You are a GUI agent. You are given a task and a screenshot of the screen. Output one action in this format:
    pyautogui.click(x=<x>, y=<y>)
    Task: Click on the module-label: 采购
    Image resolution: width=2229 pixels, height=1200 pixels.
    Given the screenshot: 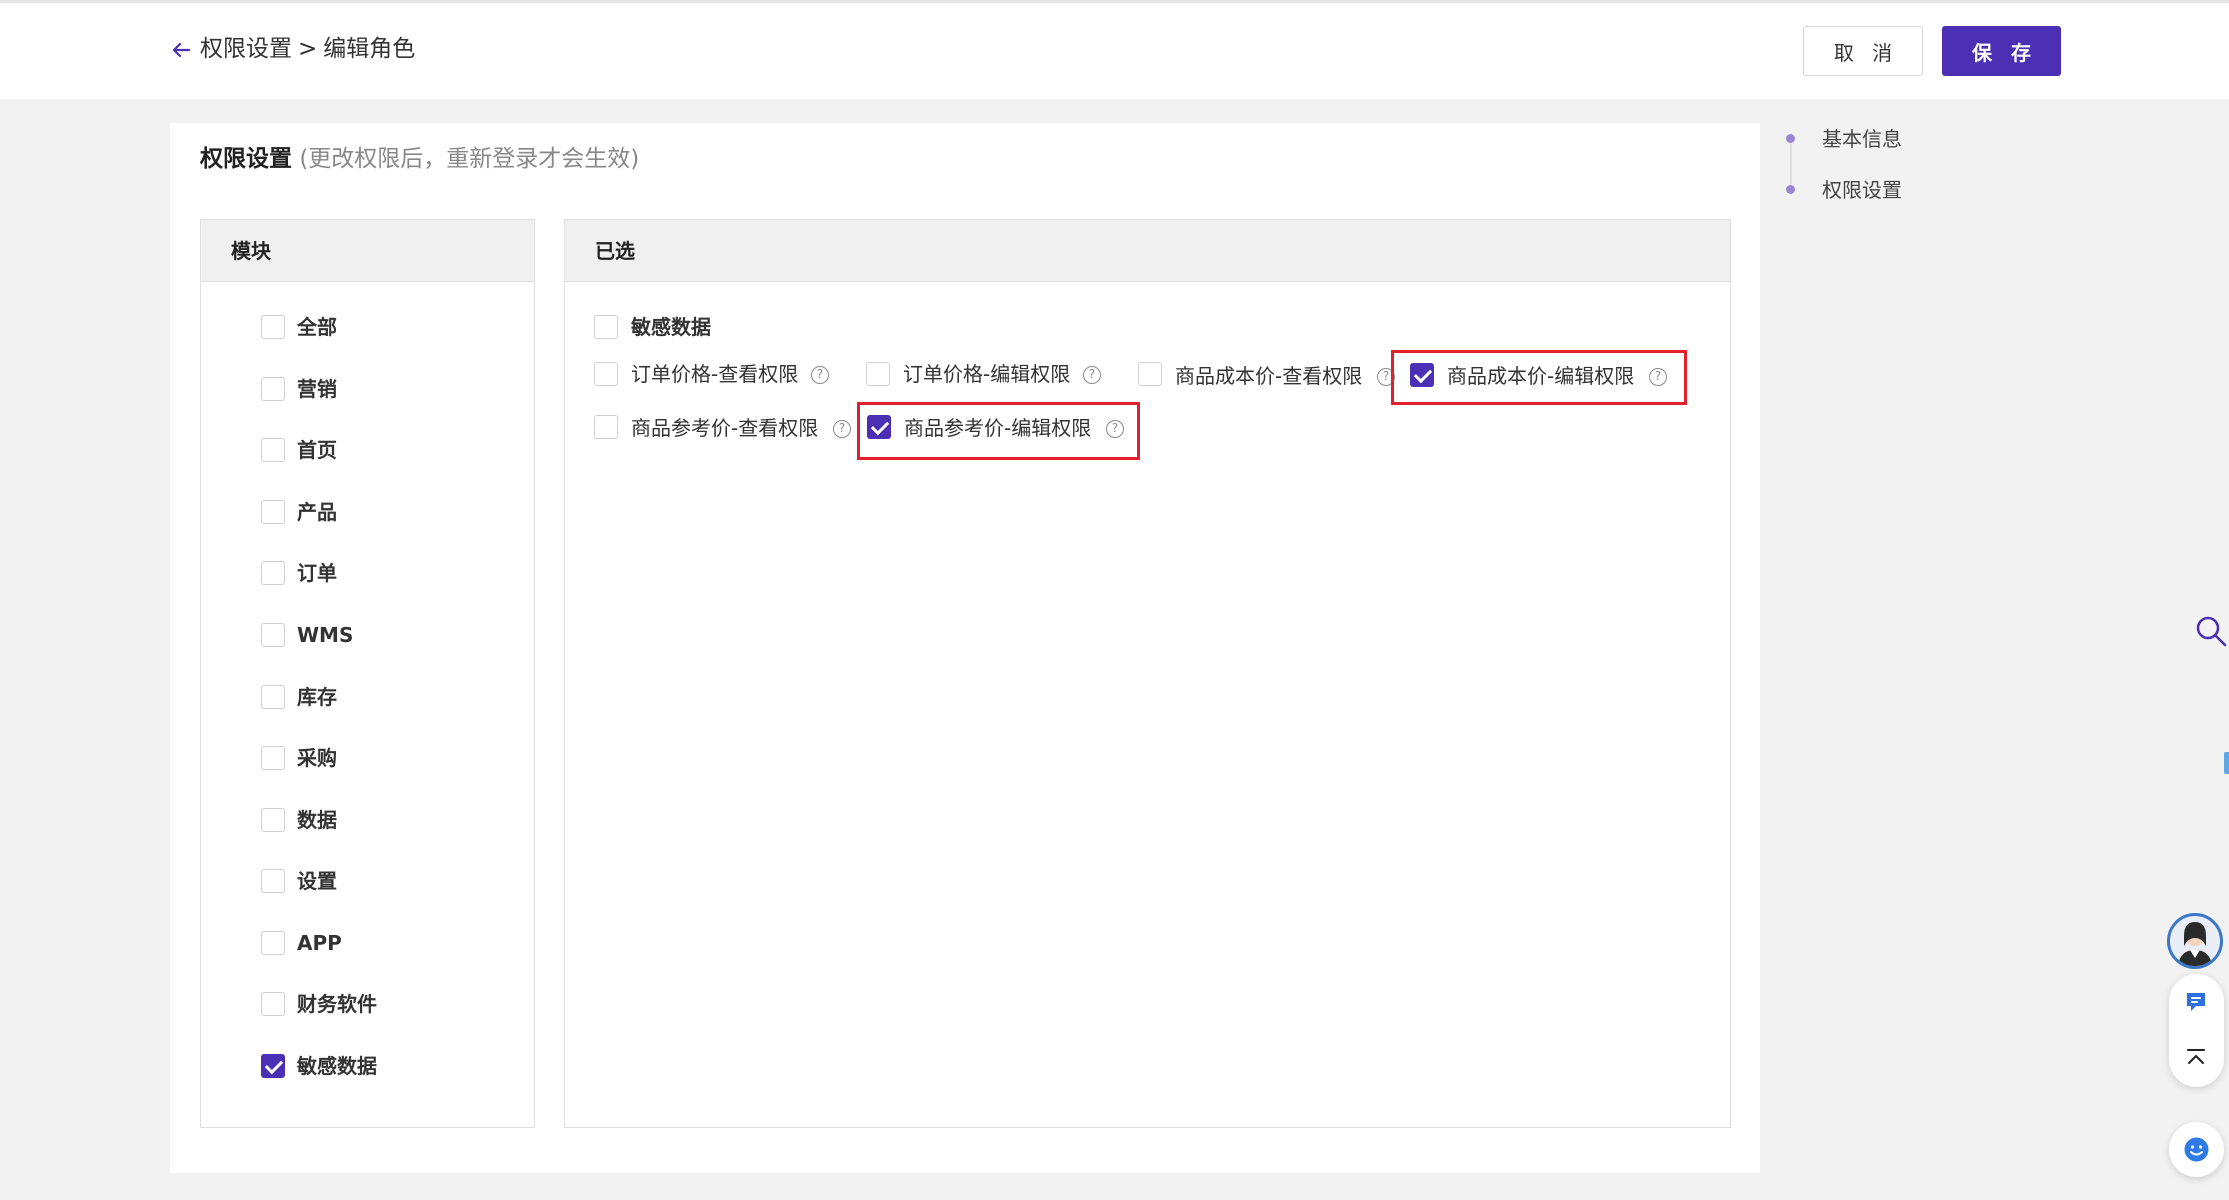 What is the action you would take?
    pyautogui.click(x=317, y=758)
    